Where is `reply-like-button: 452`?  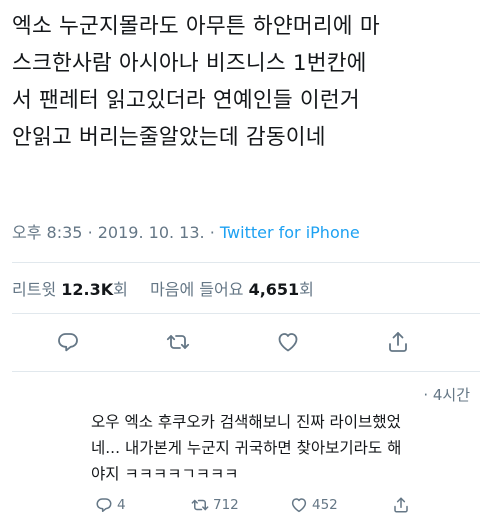
reply-like-button: 452 is located at coordinates (314, 505).